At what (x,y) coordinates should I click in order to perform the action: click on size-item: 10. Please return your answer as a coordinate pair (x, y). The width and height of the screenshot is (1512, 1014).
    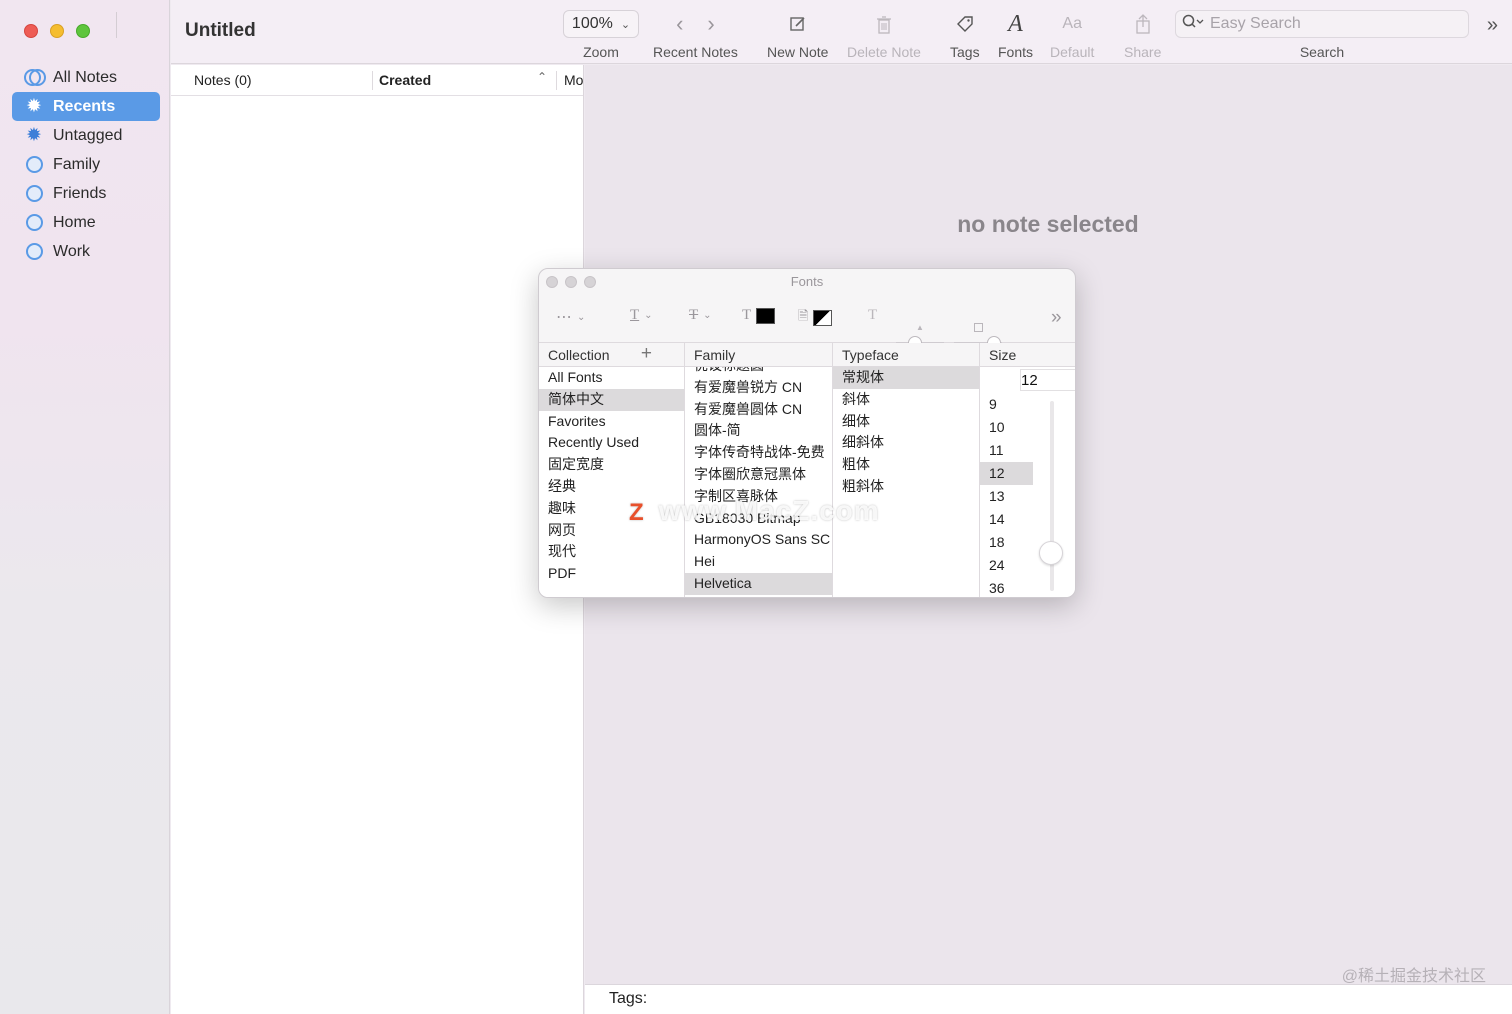
    Looking at the image, I should click on (1006, 427).